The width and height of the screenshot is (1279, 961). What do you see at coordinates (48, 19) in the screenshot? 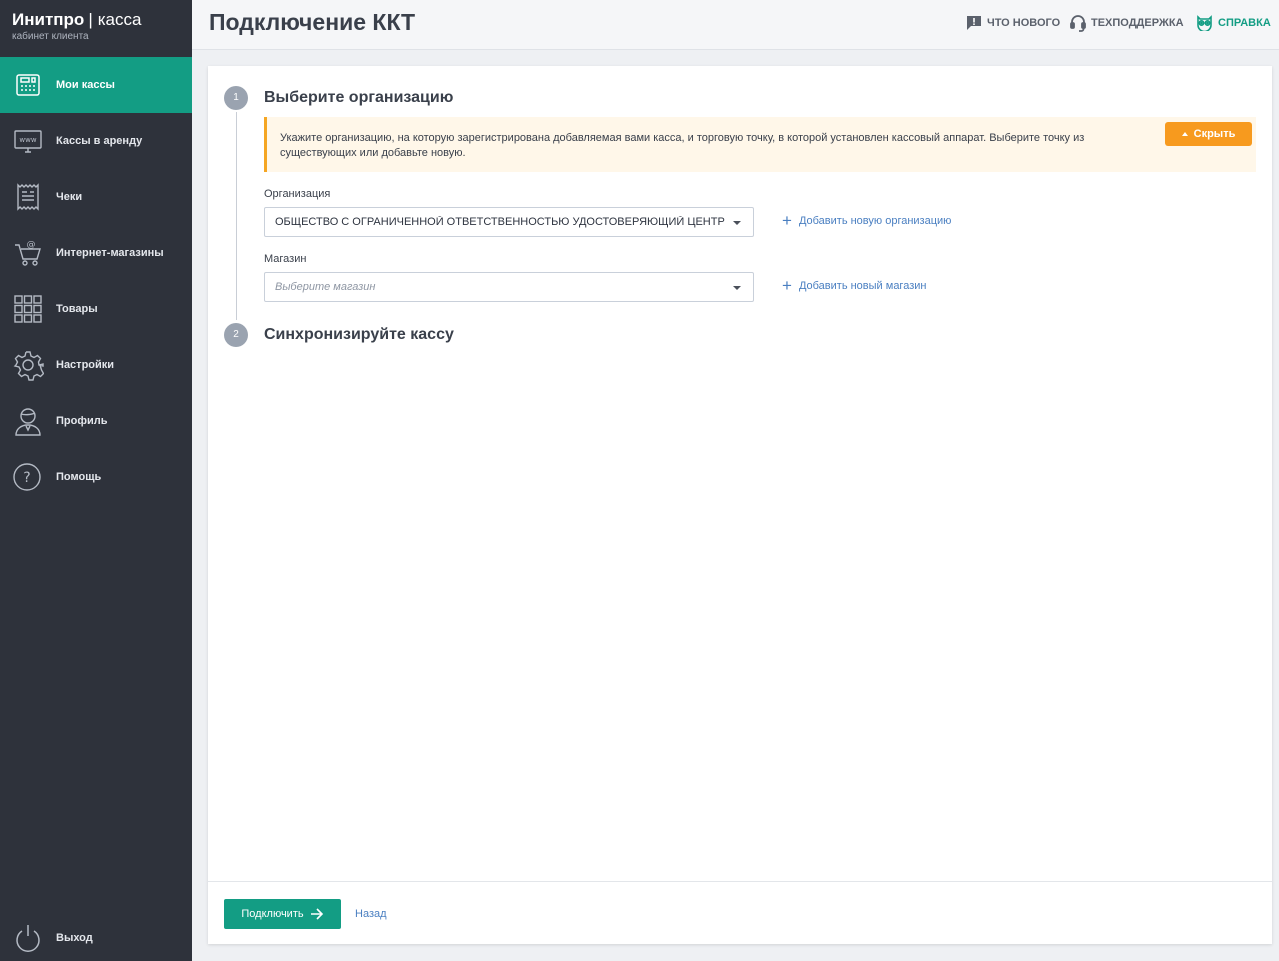
I see `brand-name: Инитпро` at bounding box center [48, 19].